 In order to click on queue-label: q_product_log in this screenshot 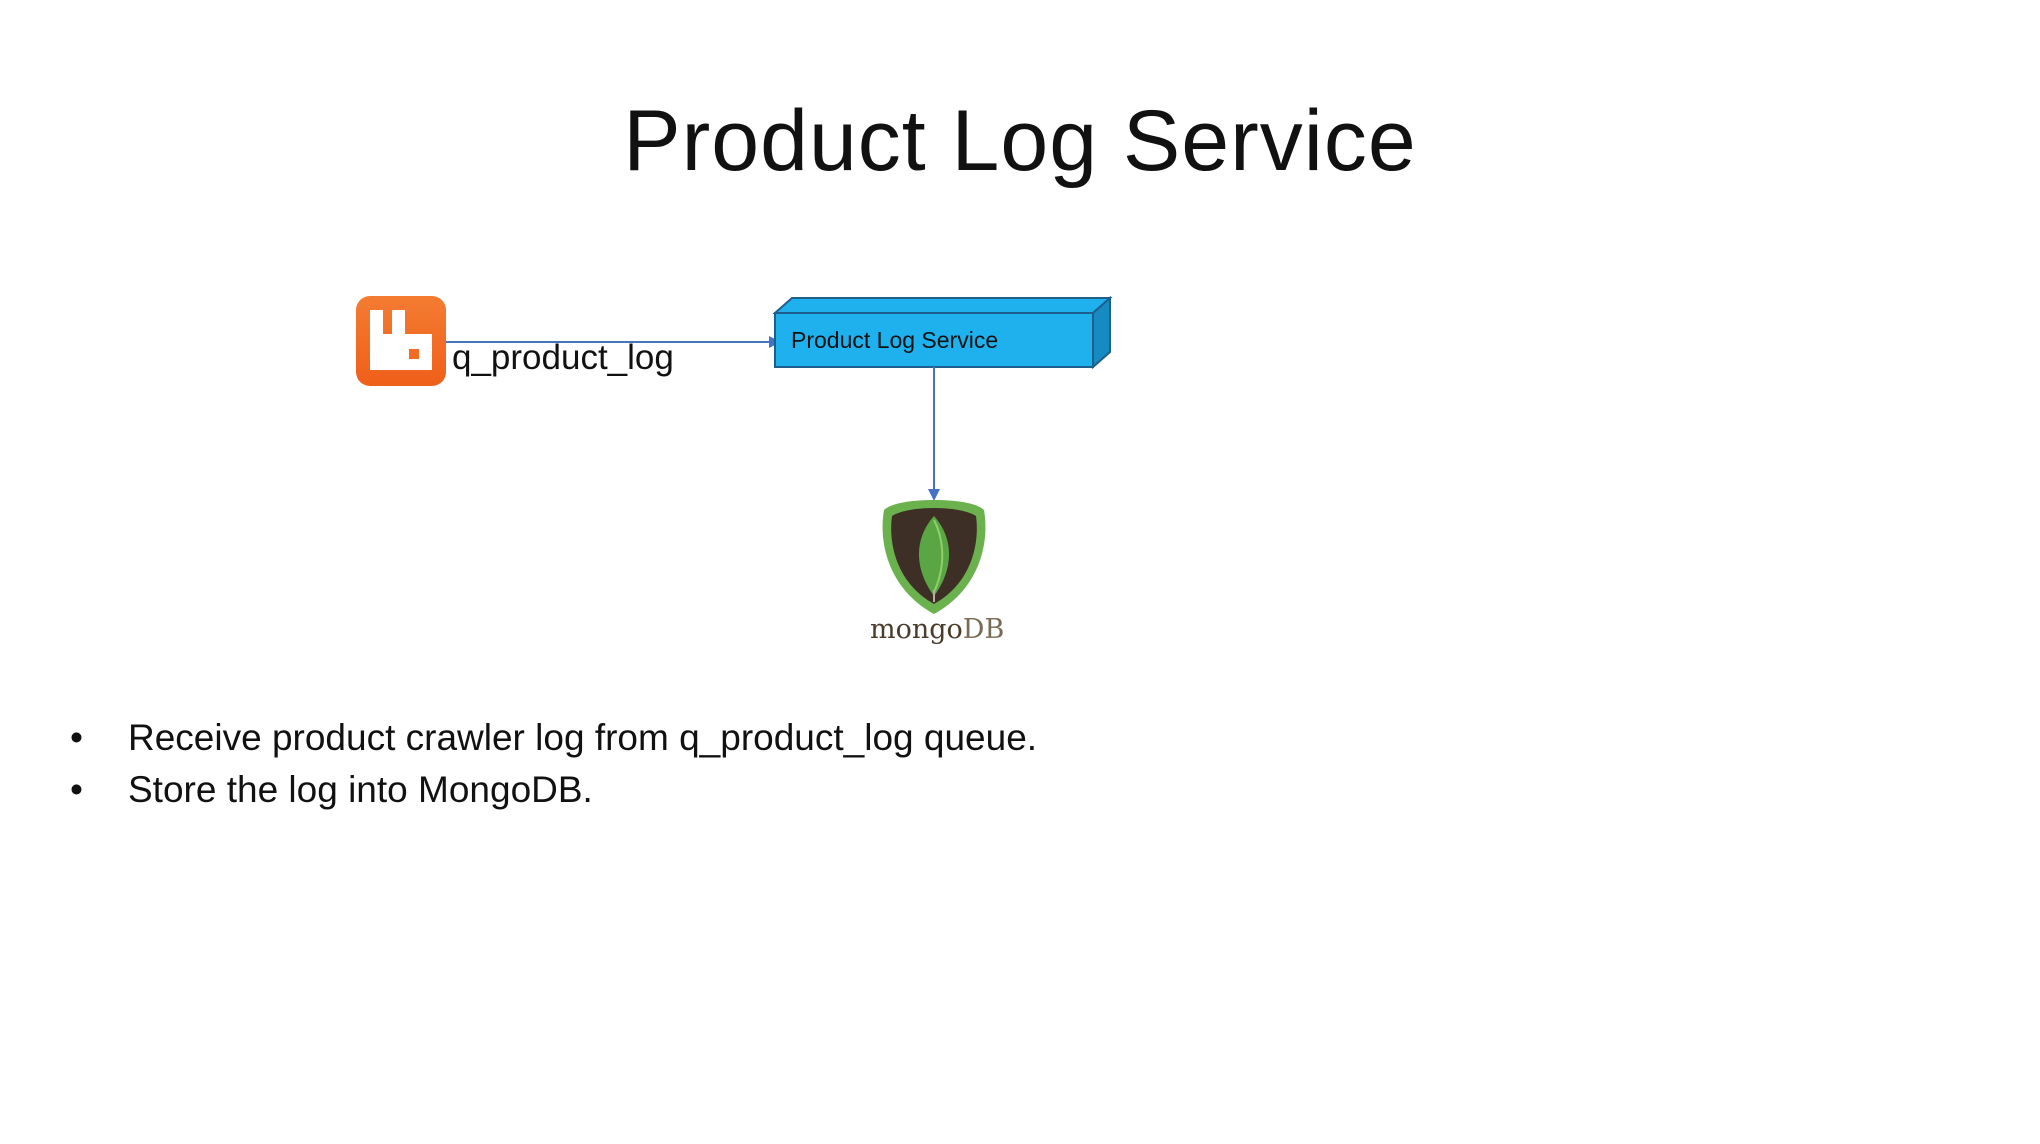, I will do `click(563, 357)`.